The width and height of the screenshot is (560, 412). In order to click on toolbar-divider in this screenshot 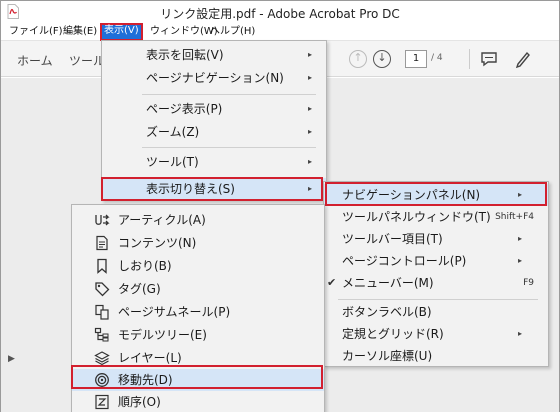, I will do `click(469, 59)`.